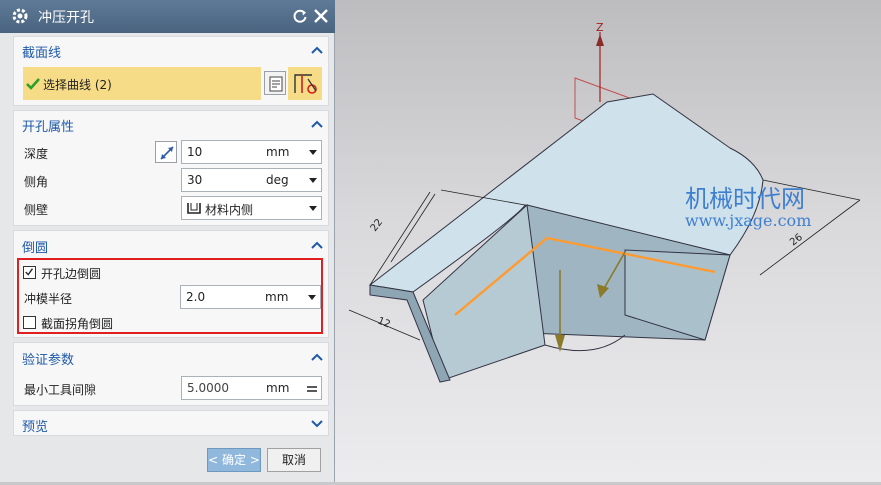  What do you see at coordinates (66, 18) in the screenshot?
I see `dialog-title: 冲压开孔` at bounding box center [66, 18].